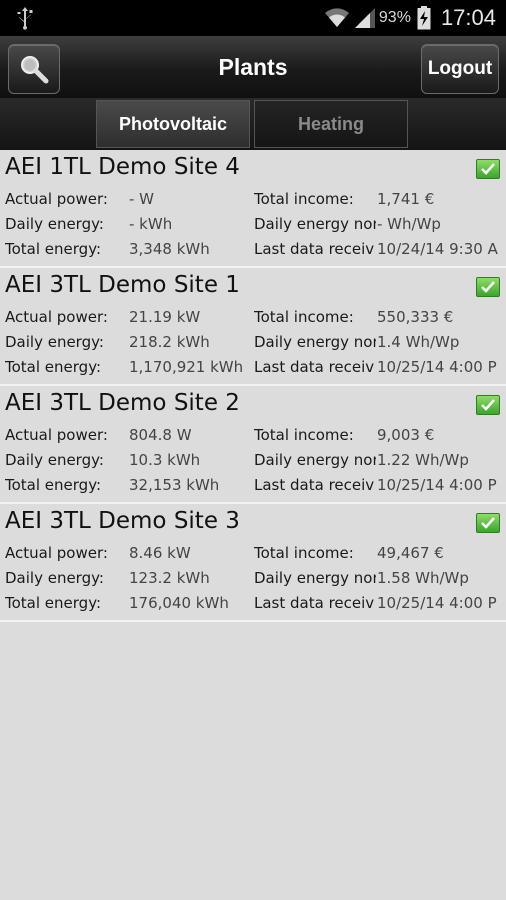 Image resolution: width=506 pixels, height=900 pixels. What do you see at coordinates (169, 578) in the screenshot?
I see `daily-energy-value: 123.2 kWh` at bounding box center [169, 578].